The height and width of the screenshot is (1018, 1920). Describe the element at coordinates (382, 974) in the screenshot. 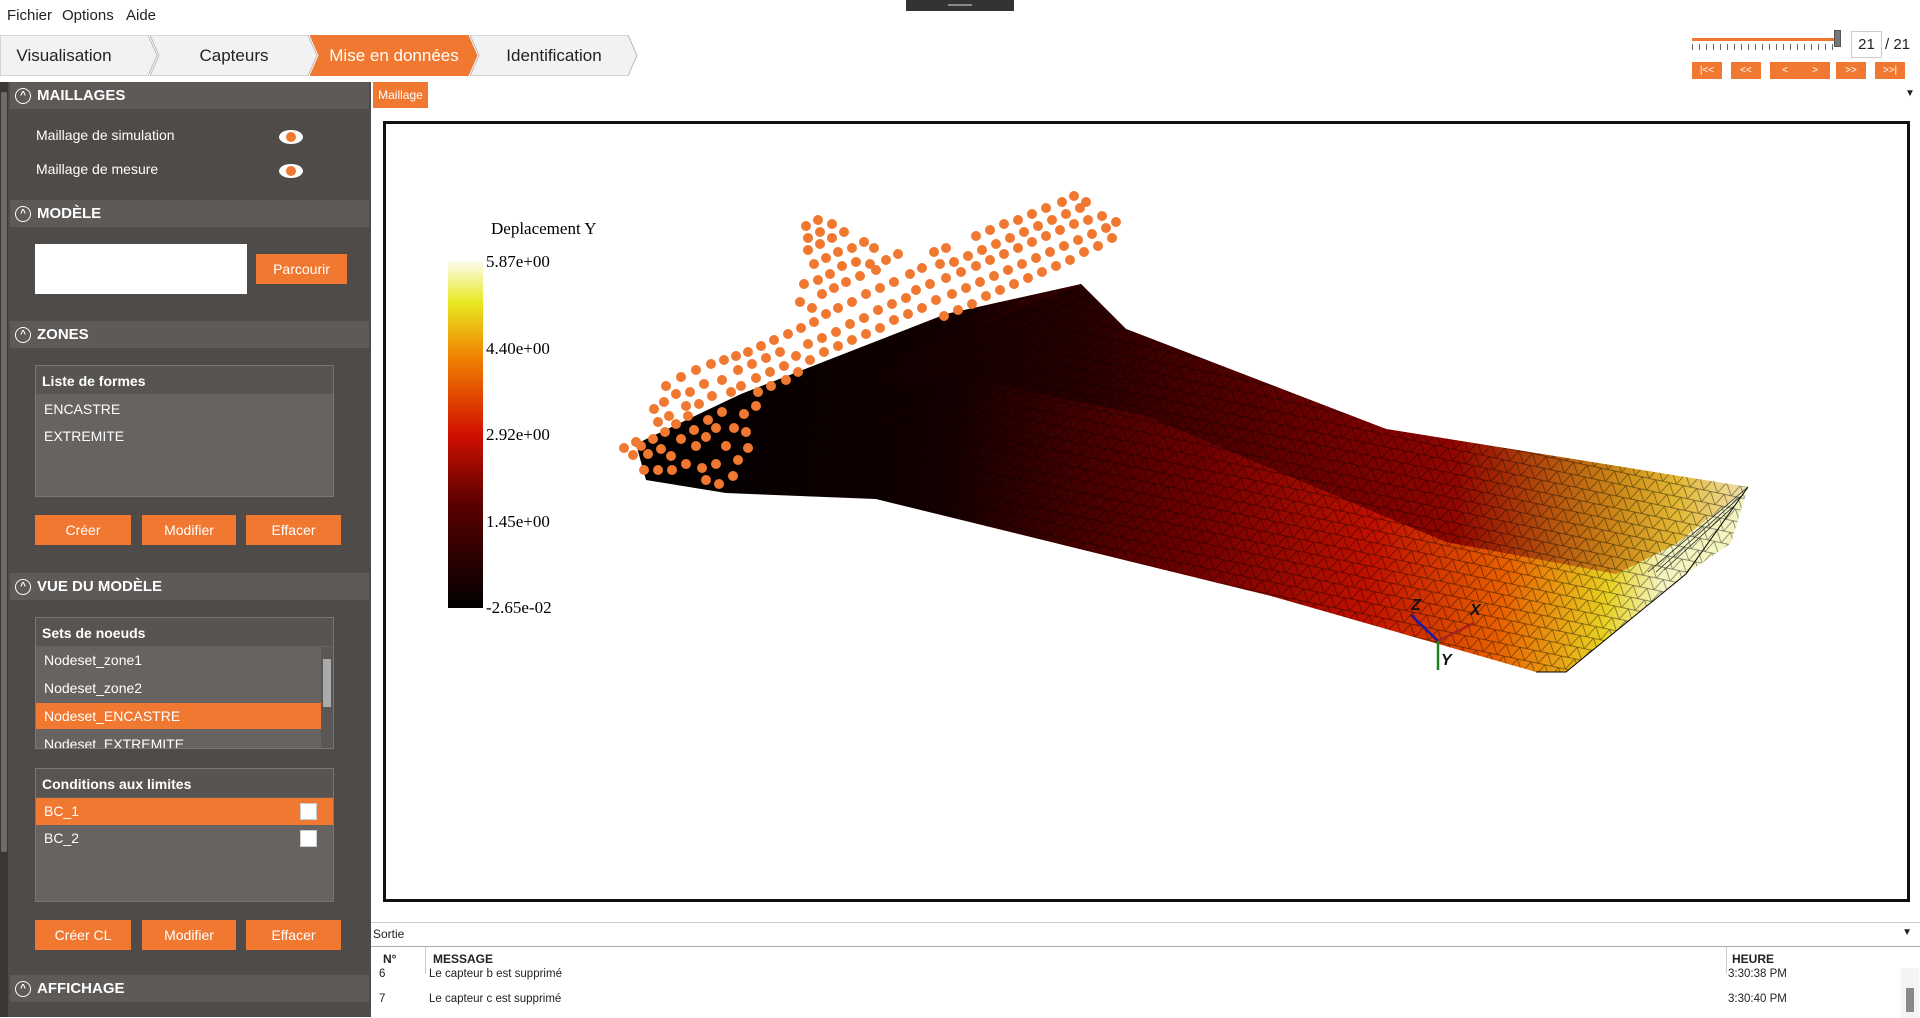

I see `row-num: 6` at that location.